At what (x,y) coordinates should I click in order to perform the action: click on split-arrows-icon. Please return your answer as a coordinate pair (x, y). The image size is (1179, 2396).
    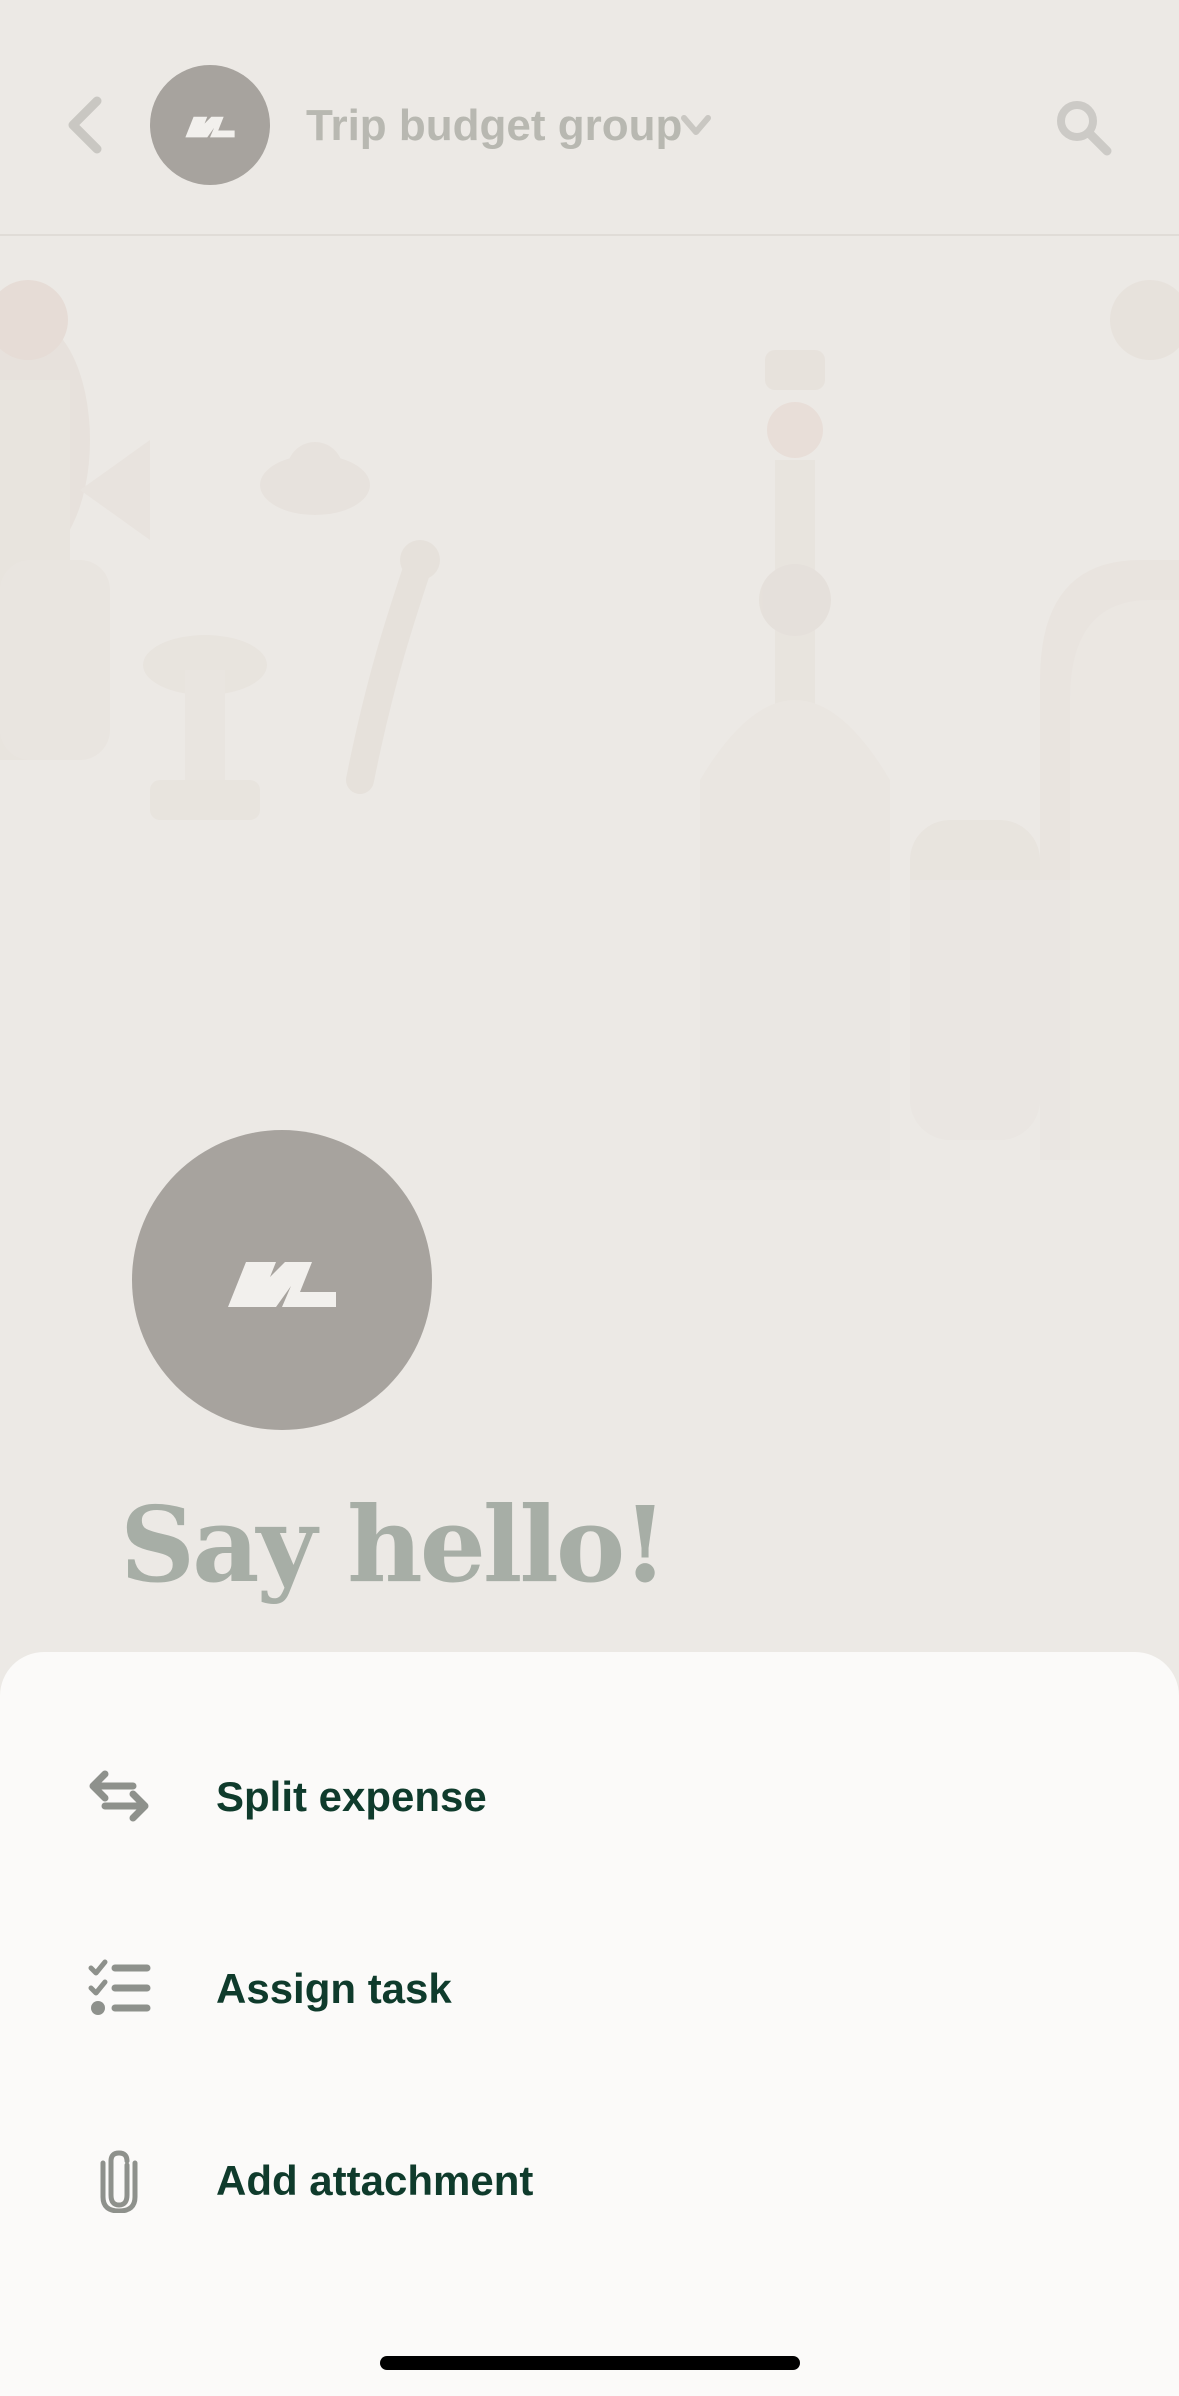
    Looking at the image, I should click on (119, 1796).